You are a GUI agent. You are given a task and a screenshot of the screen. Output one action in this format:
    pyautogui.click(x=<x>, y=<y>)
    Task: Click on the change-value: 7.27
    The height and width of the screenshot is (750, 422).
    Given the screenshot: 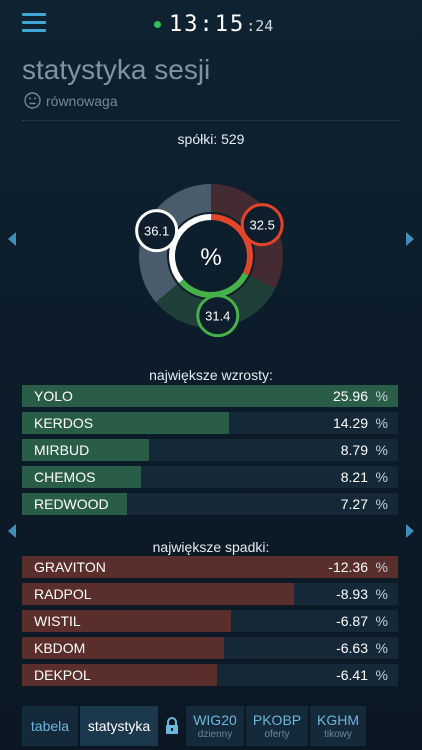 What is the action you would take?
    pyautogui.click(x=354, y=504)
    